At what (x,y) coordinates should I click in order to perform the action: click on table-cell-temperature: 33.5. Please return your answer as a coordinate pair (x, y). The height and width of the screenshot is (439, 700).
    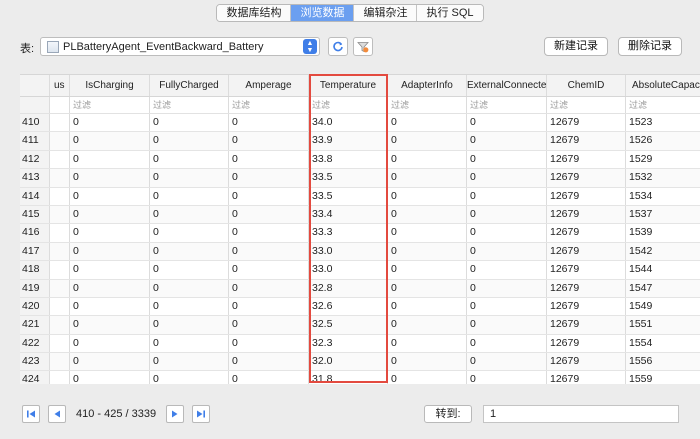
    Looking at the image, I should click on (348, 178).